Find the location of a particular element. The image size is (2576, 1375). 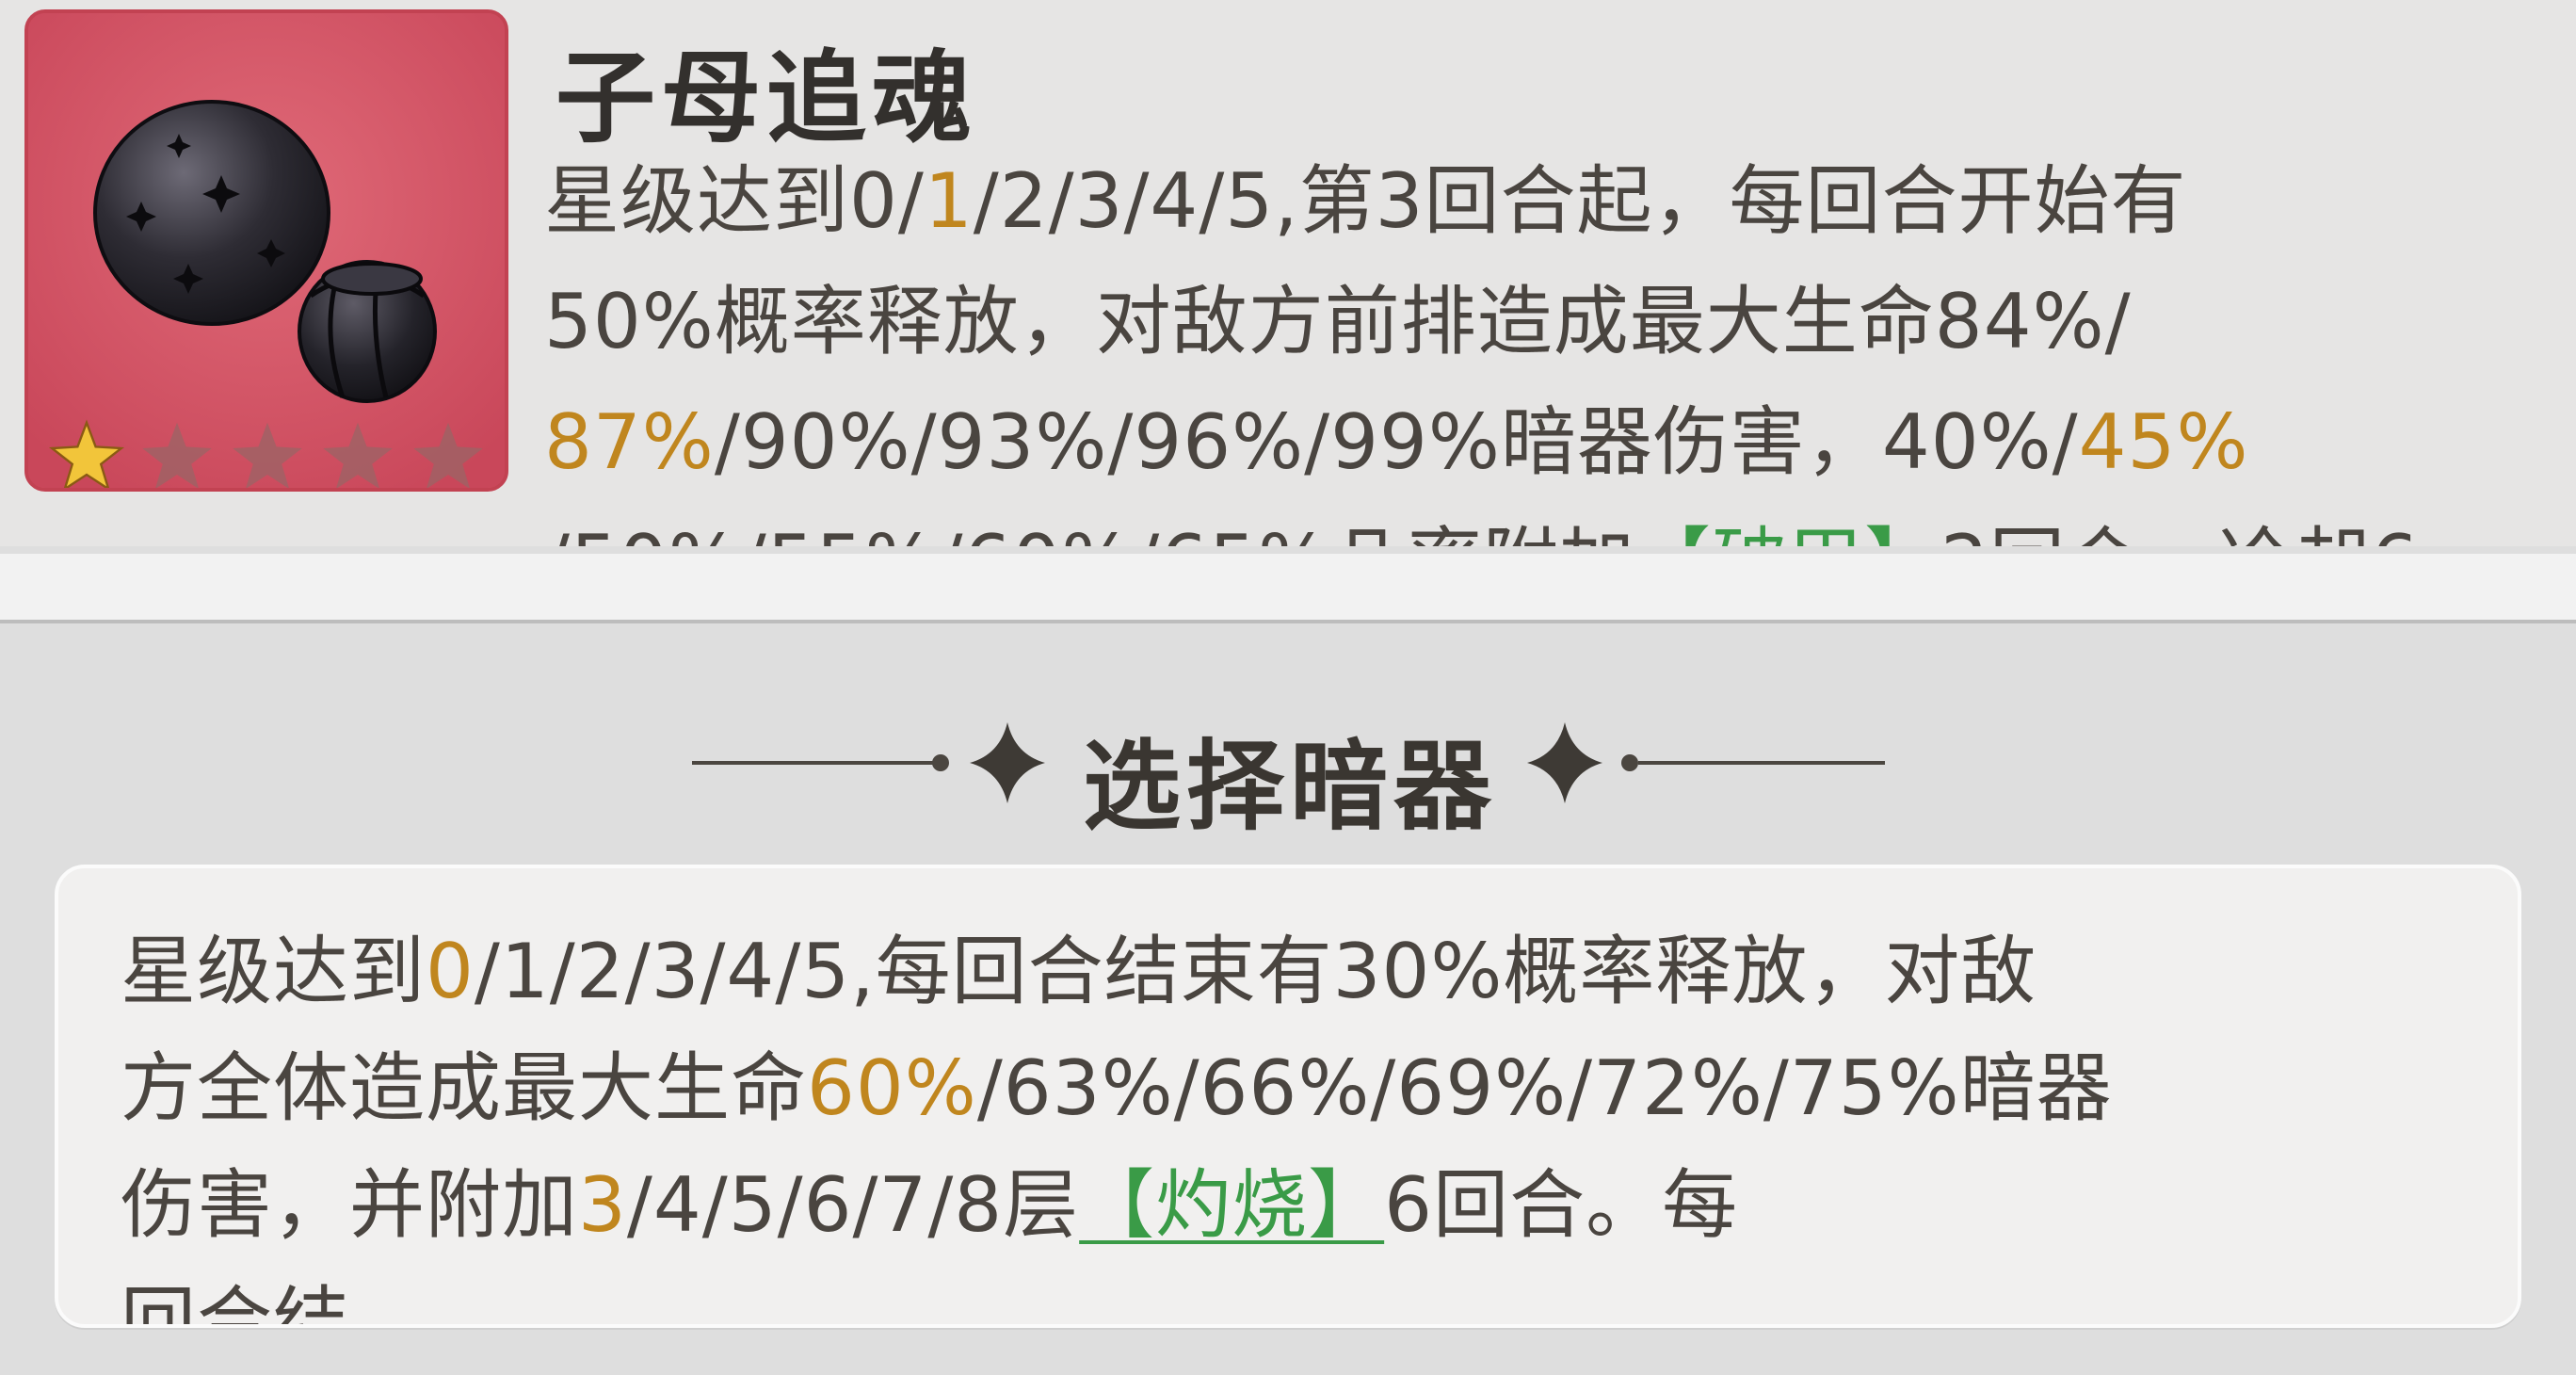

header-dot-right is located at coordinates (1629, 762).